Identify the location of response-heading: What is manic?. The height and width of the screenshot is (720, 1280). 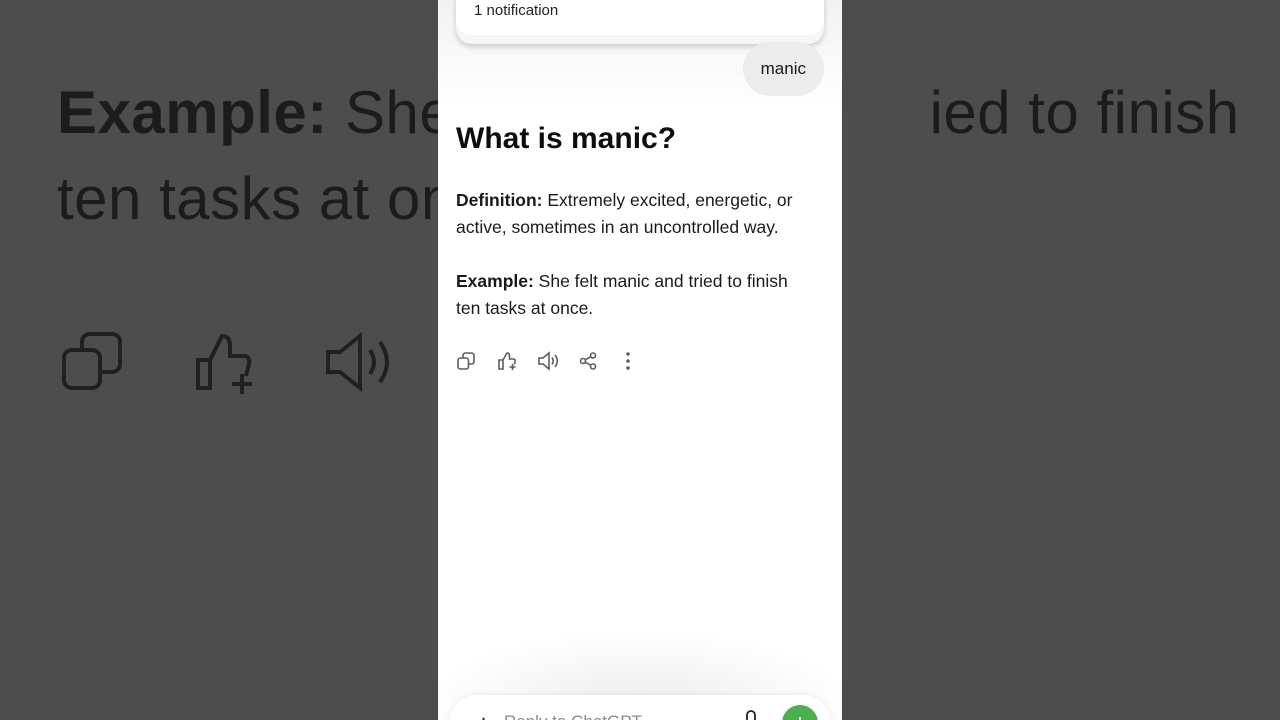
(566, 138).